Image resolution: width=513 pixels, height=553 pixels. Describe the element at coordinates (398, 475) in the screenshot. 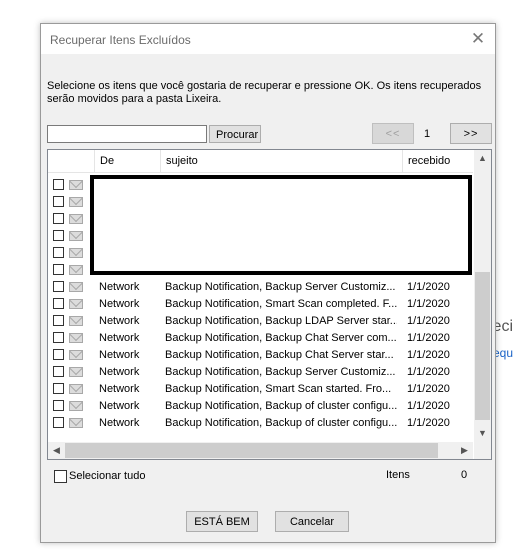

I see `items-label: Itens` at that location.